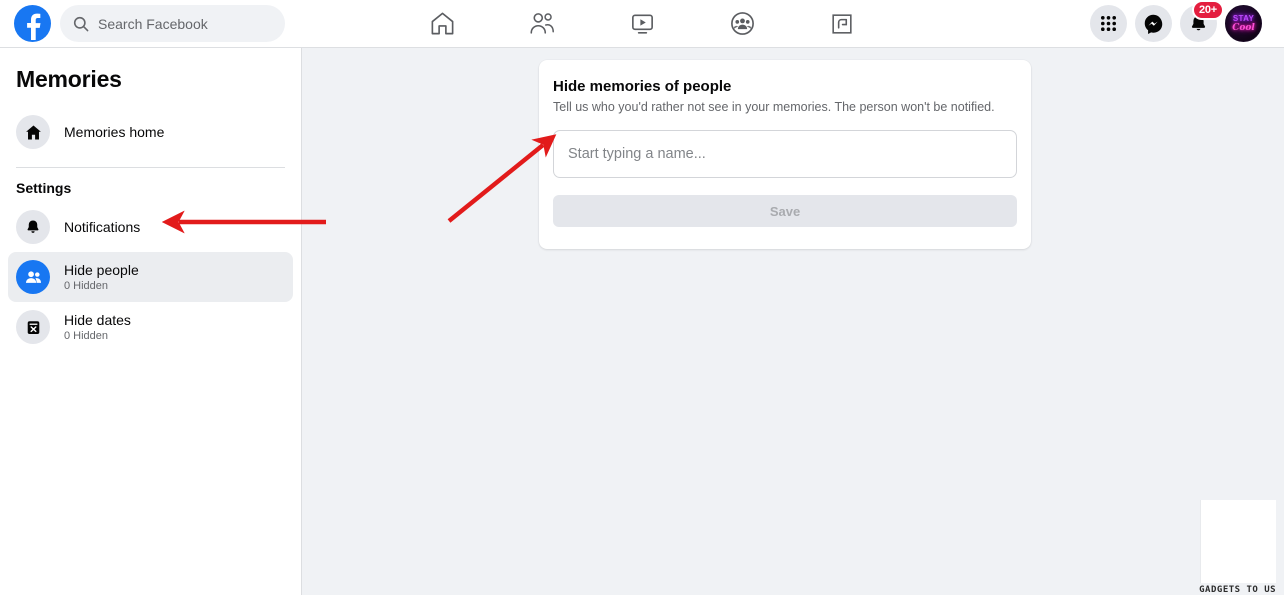  What do you see at coordinates (33, 132) in the screenshot?
I see `home-filled-icon` at bounding box center [33, 132].